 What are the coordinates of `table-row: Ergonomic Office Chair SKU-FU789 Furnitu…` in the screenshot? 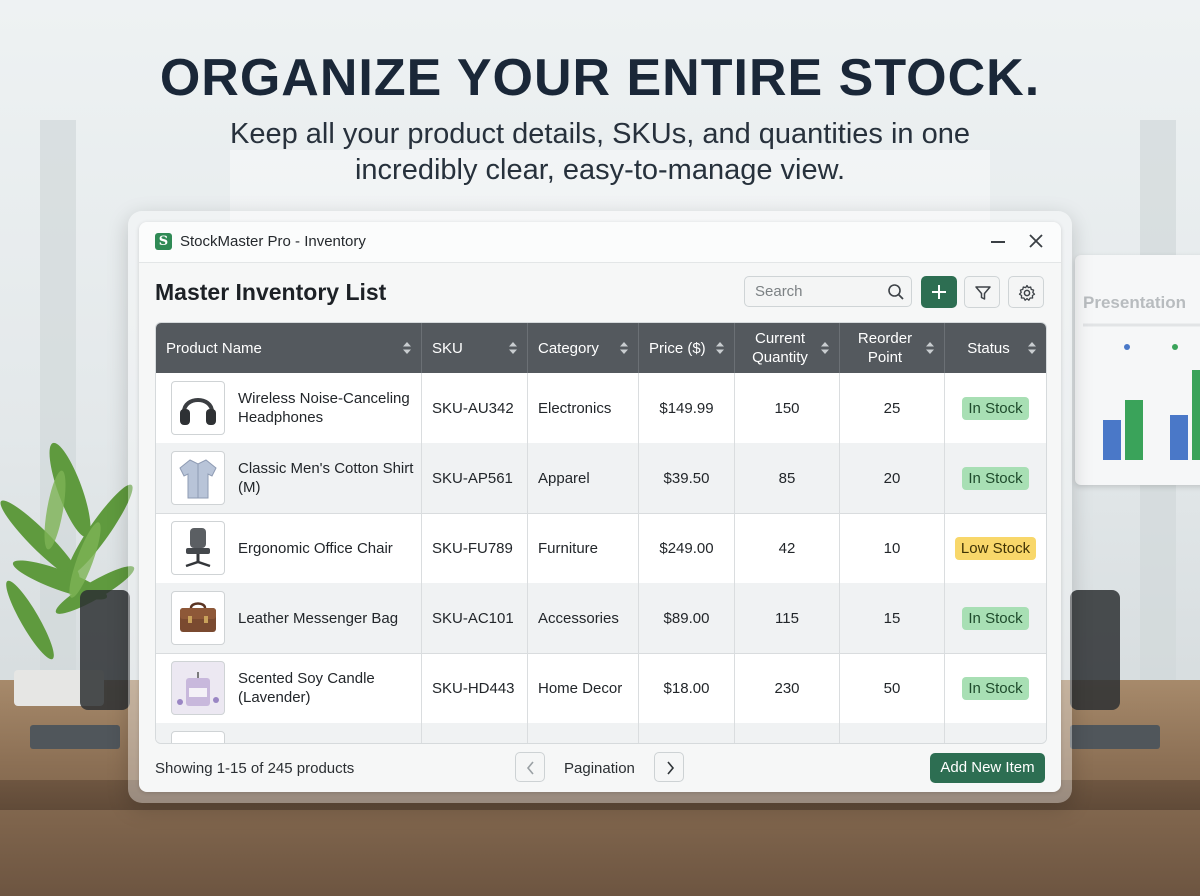 It's located at (601, 548).